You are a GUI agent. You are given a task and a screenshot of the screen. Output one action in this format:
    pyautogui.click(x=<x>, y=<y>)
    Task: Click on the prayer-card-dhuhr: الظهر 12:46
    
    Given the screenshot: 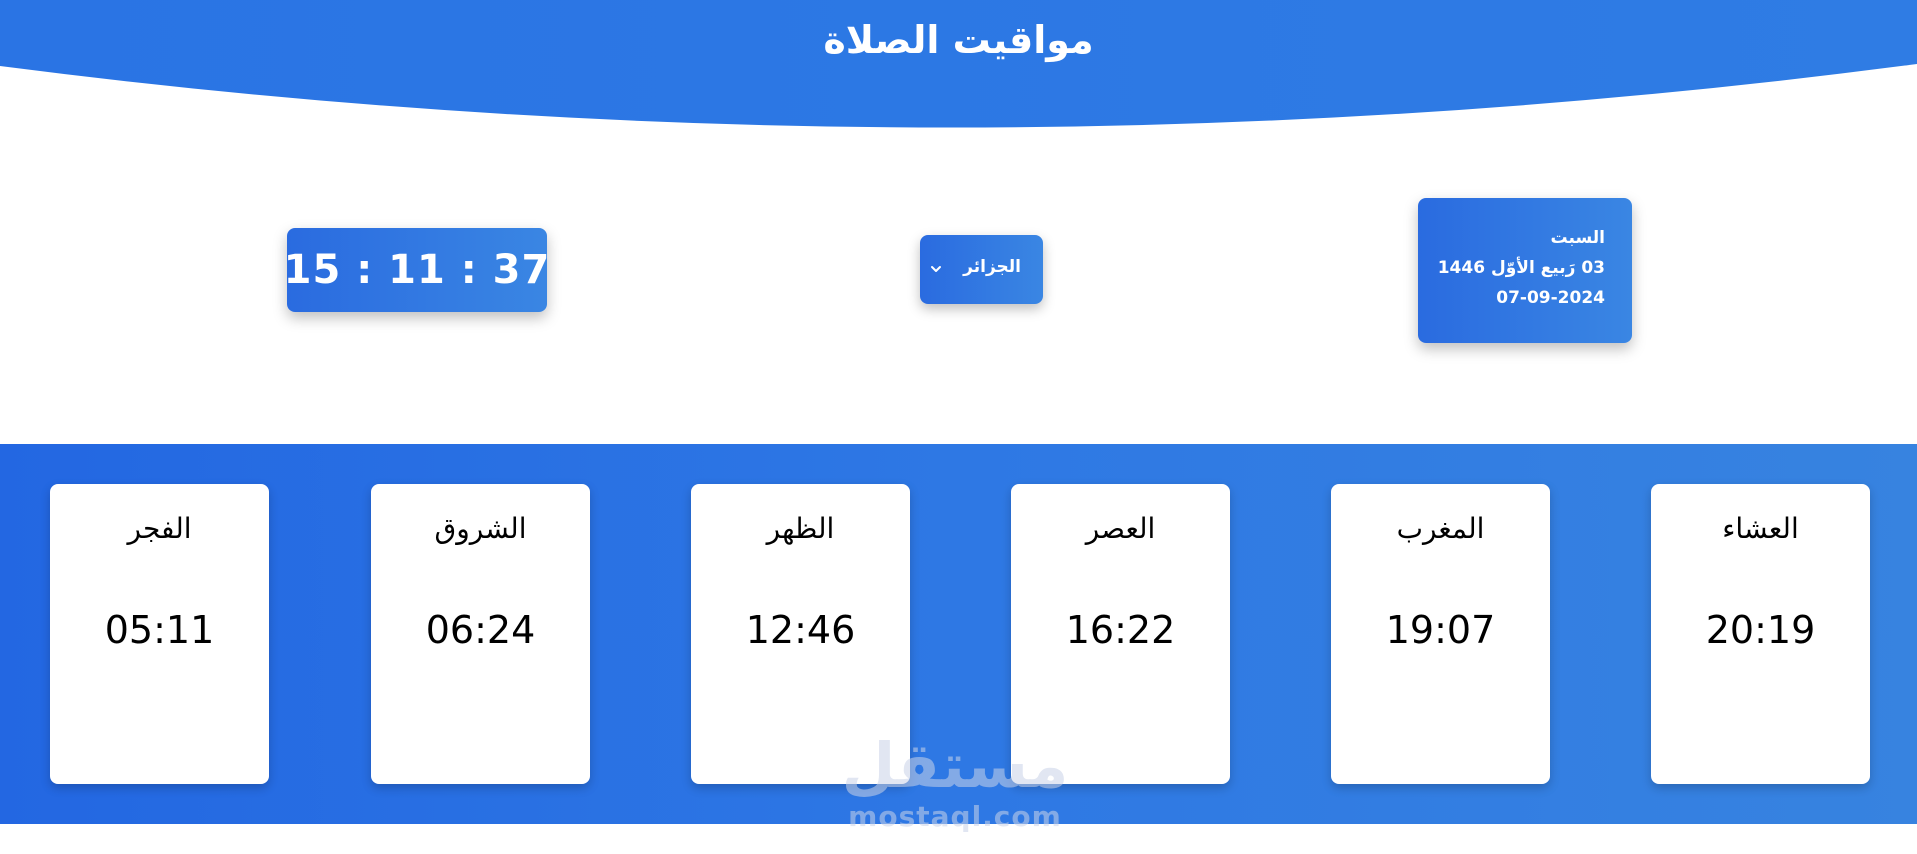 What is the action you would take?
    pyautogui.click(x=800, y=634)
    